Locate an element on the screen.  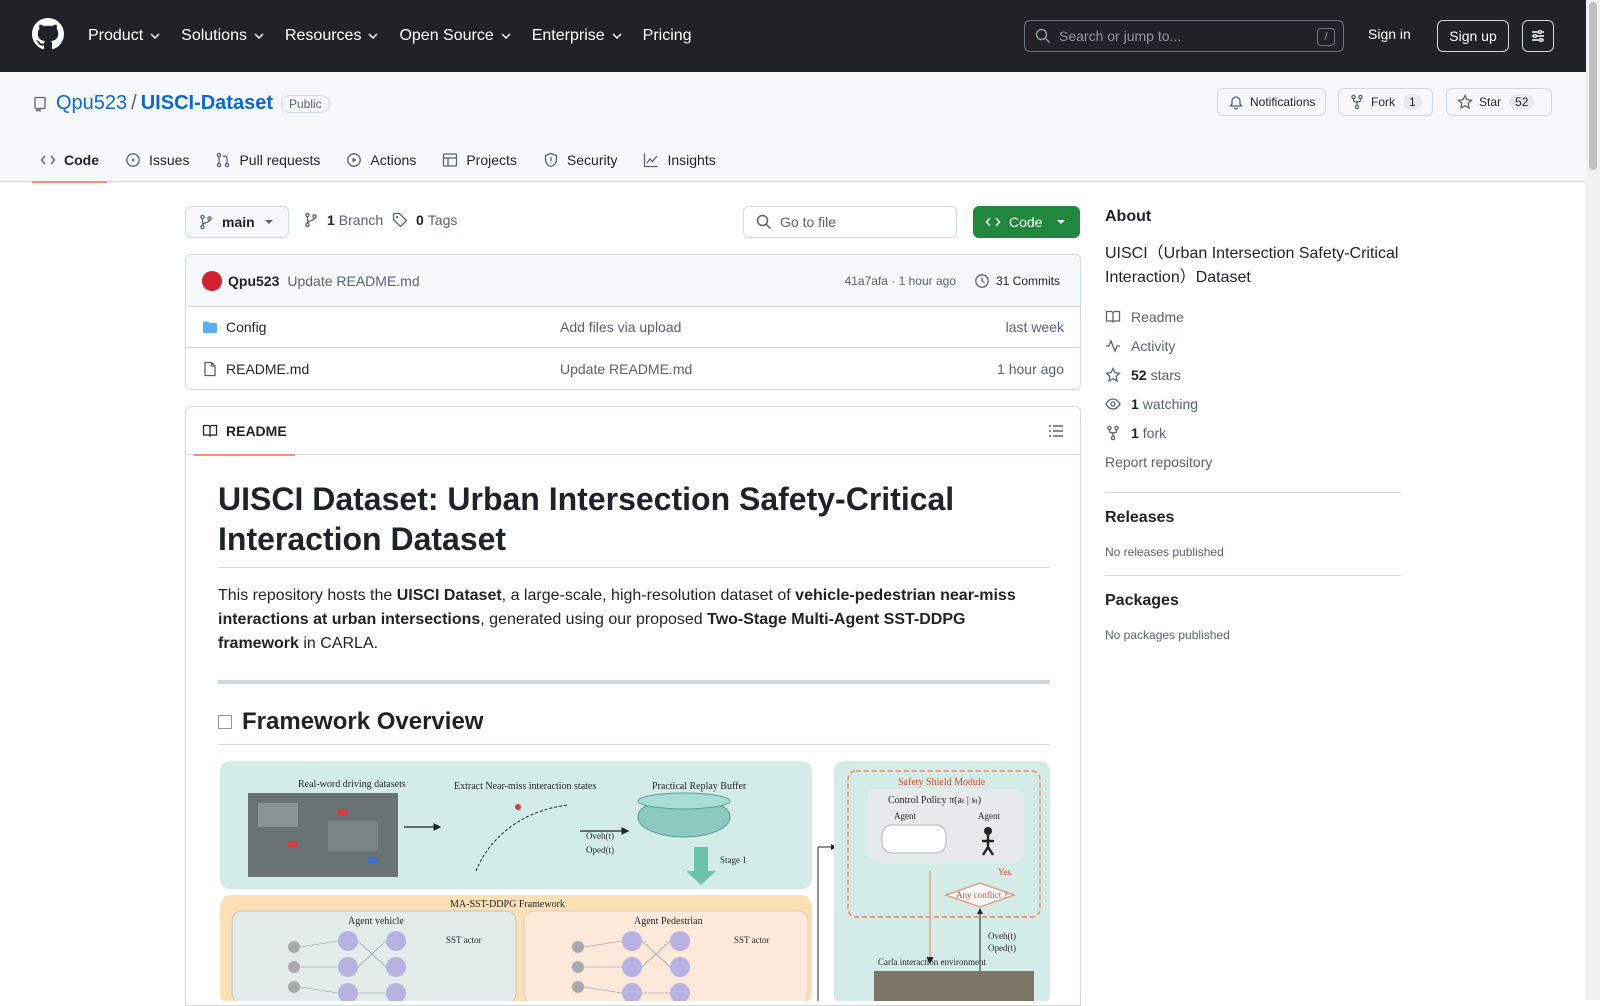
tab-insights: Insights is located at coordinates (679, 160).